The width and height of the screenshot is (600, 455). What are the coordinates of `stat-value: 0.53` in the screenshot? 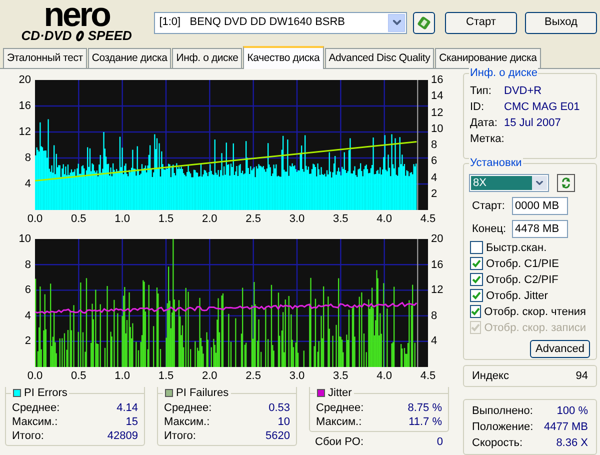 It's located at (279, 408).